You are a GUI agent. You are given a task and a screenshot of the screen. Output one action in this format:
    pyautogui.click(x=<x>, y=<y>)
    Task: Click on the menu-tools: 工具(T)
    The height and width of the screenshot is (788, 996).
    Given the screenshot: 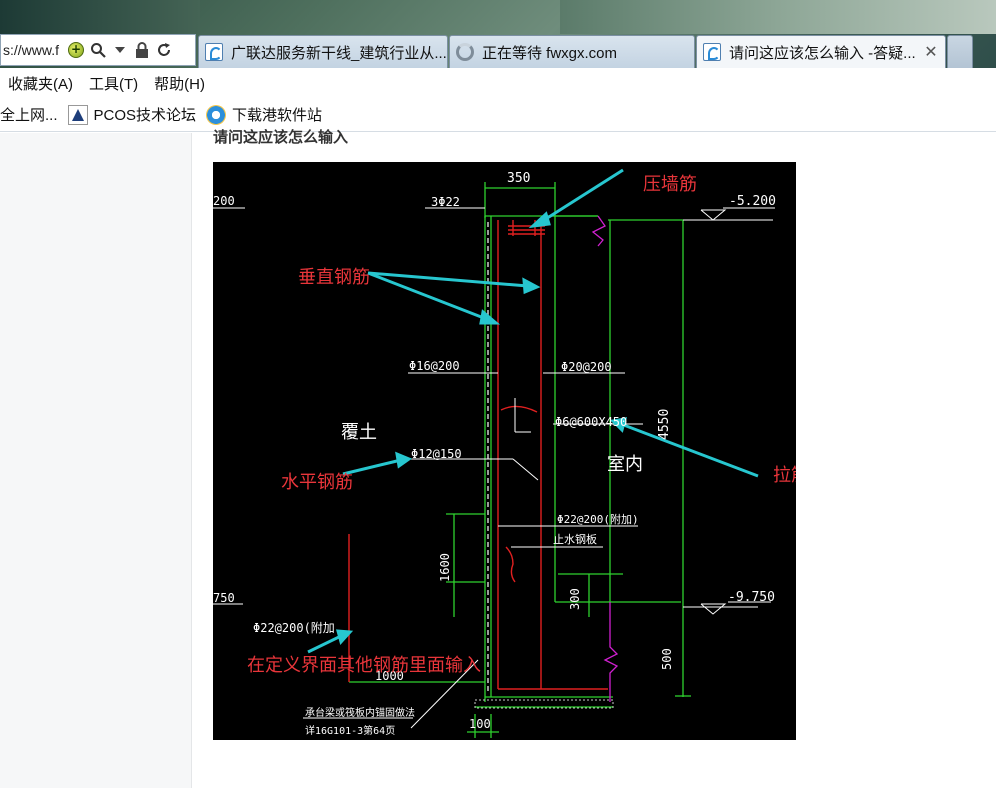 What is the action you would take?
    pyautogui.click(x=113, y=83)
    